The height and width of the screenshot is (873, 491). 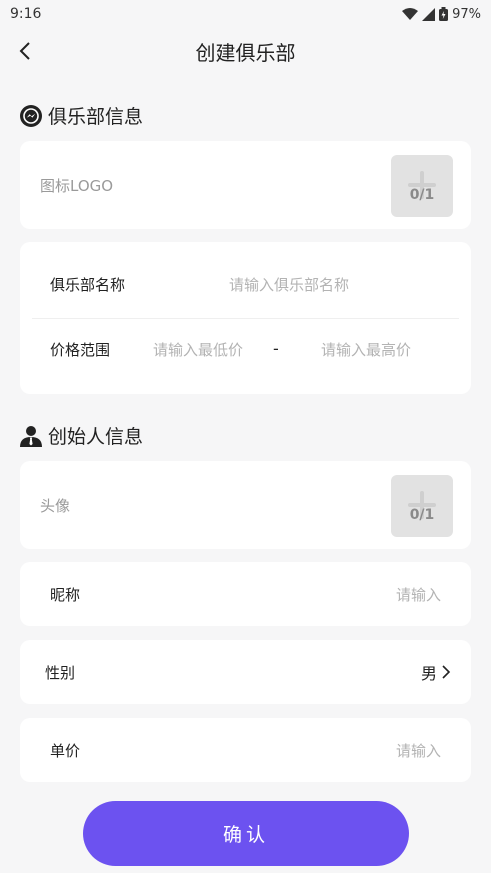 What do you see at coordinates (245, 14) in the screenshot?
I see `status-bar: 9:16 97%` at bounding box center [245, 14].